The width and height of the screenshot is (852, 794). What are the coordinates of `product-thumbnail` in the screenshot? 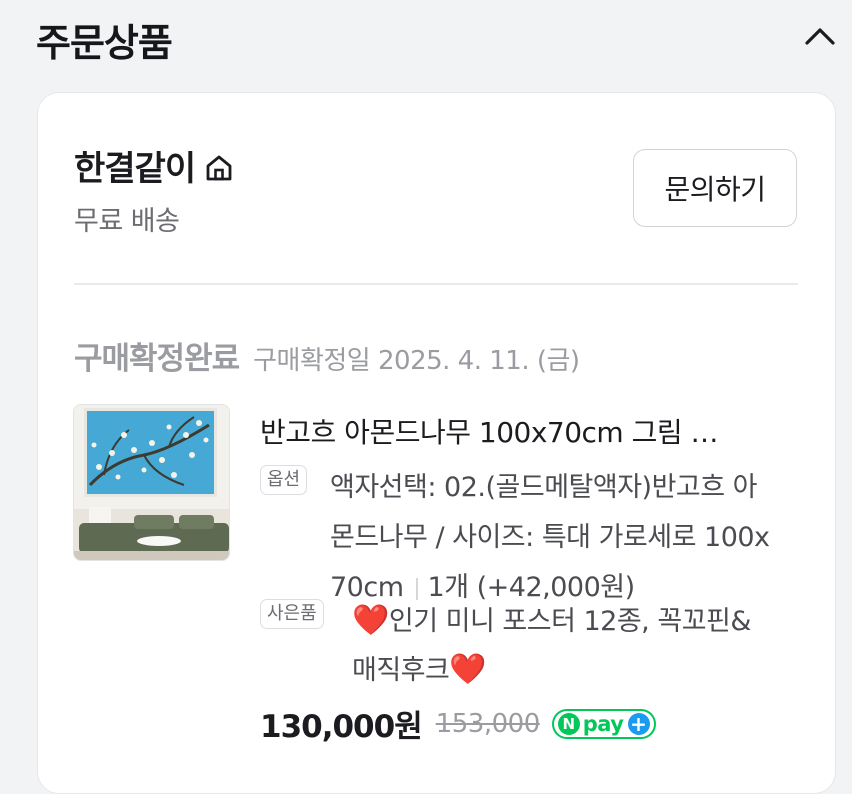 It's located at (151, 482).